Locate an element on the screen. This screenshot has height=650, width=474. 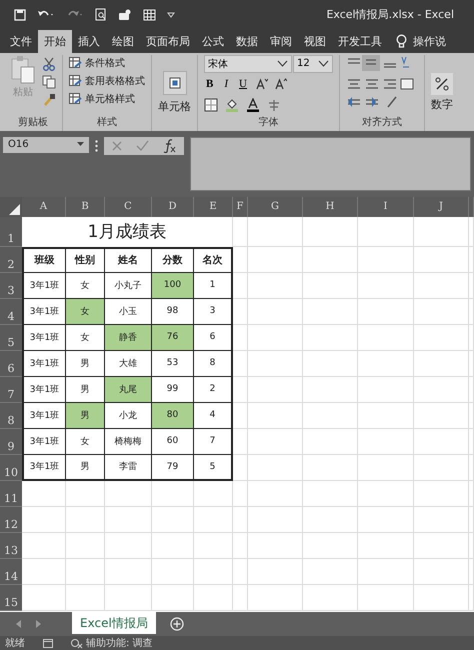
percent-icon is located at coordinates (442, 84).